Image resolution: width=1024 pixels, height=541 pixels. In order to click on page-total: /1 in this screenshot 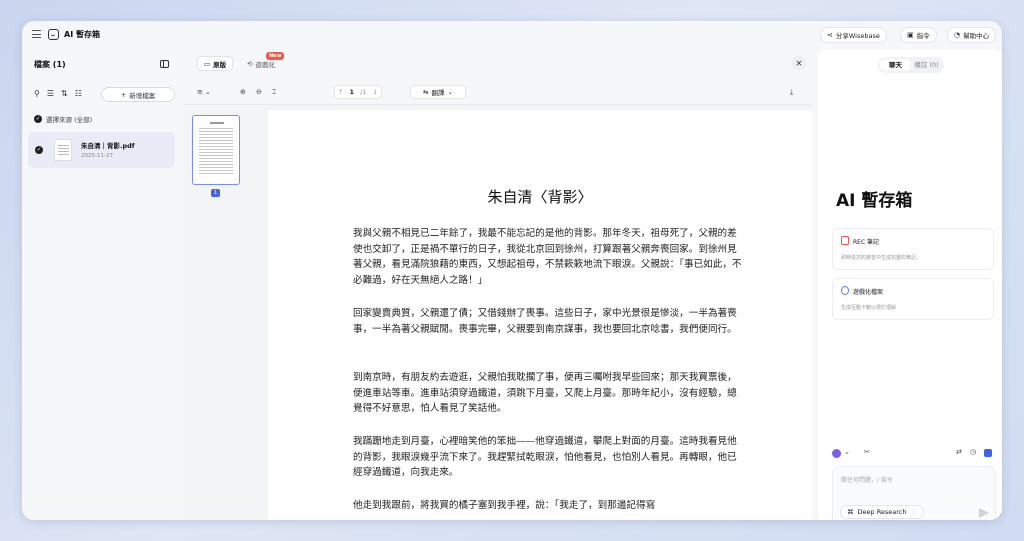, I will do `click(363, 92)`.